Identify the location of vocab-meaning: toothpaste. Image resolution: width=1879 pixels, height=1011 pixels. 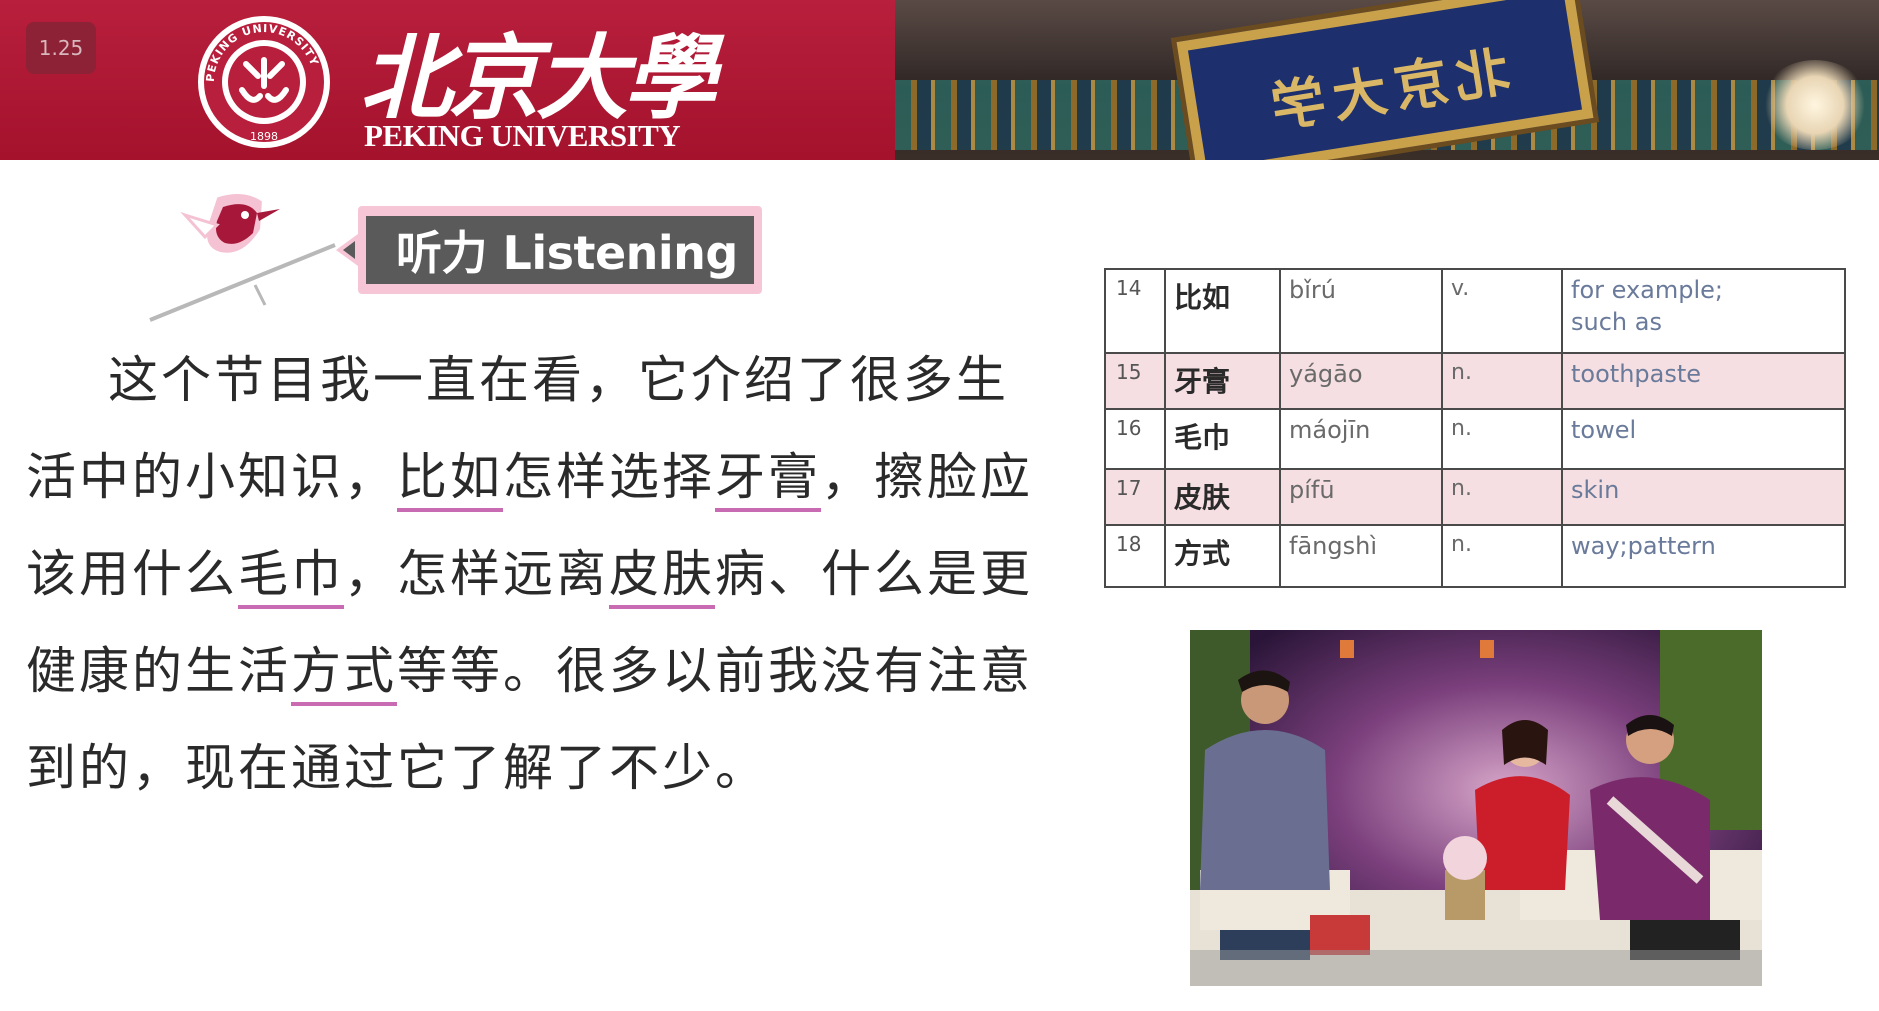
(1703, 381).